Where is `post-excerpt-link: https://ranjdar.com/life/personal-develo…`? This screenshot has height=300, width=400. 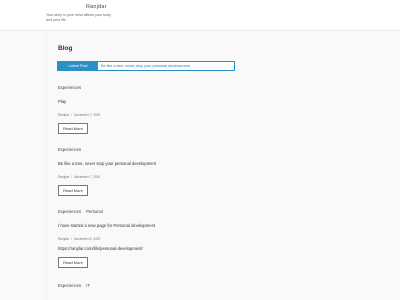
post-excerpt-link: https://ranjdar.com/life/personal-develo… is located at coordinates (158, 248).